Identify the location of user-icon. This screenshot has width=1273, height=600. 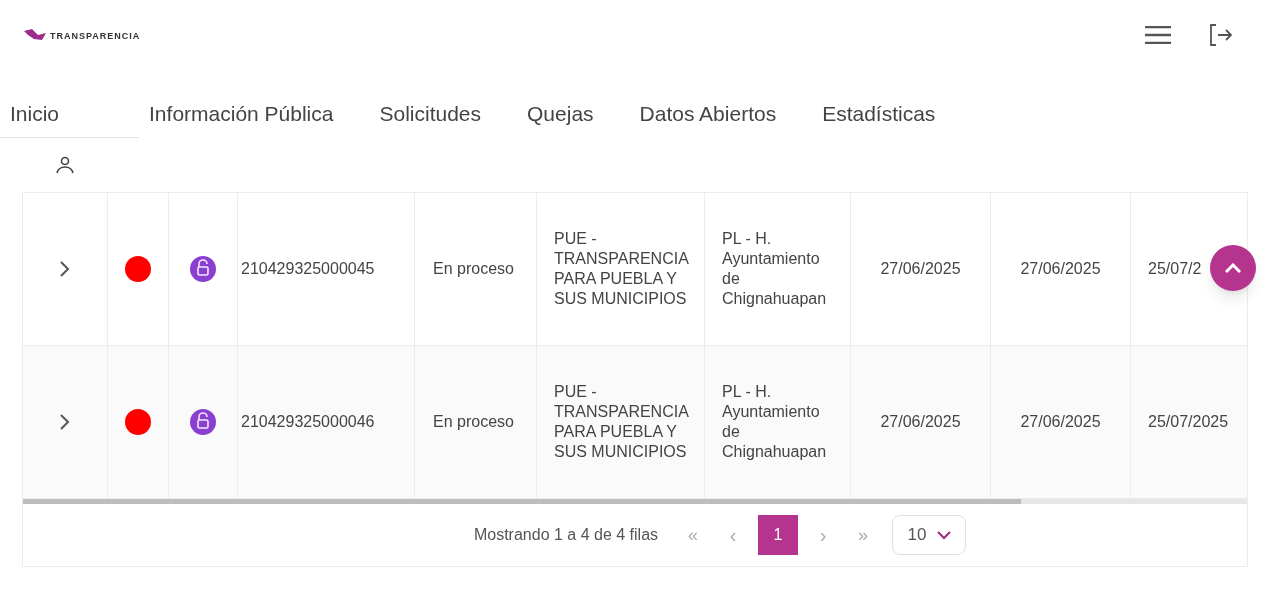
(65, 165).